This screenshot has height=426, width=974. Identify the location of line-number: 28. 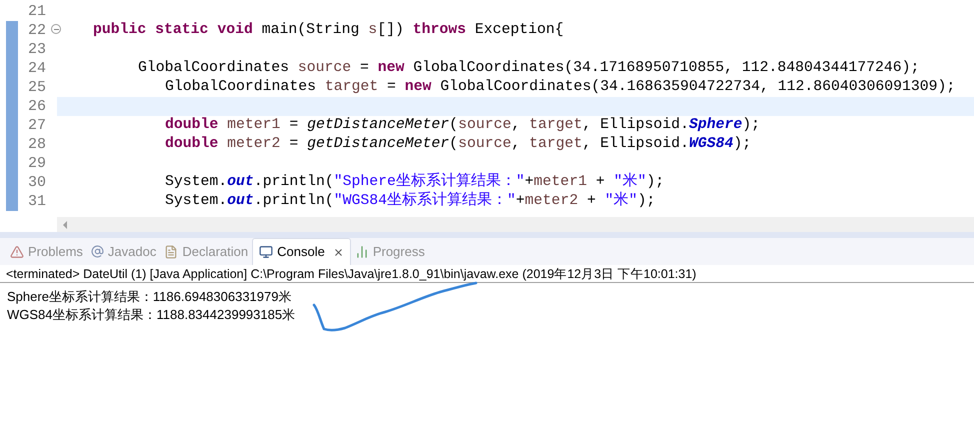
(37, 144).